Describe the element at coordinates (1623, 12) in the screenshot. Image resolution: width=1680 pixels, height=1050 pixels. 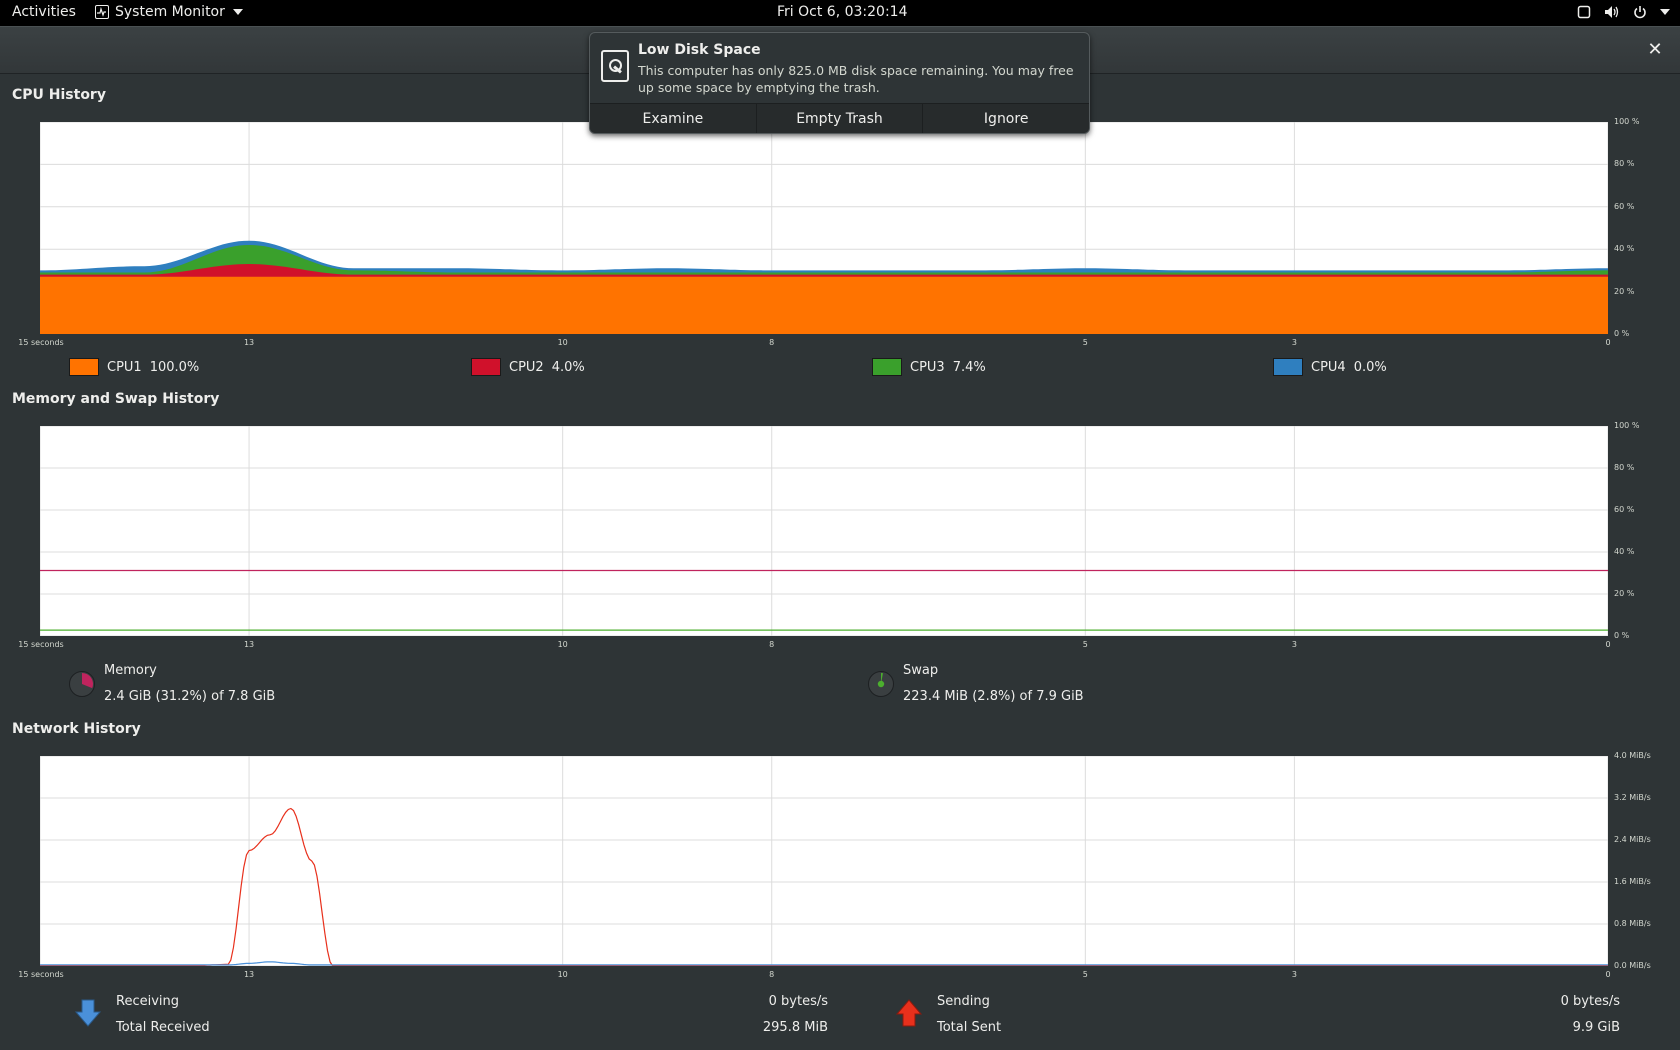
I see `system-menu` at that location.